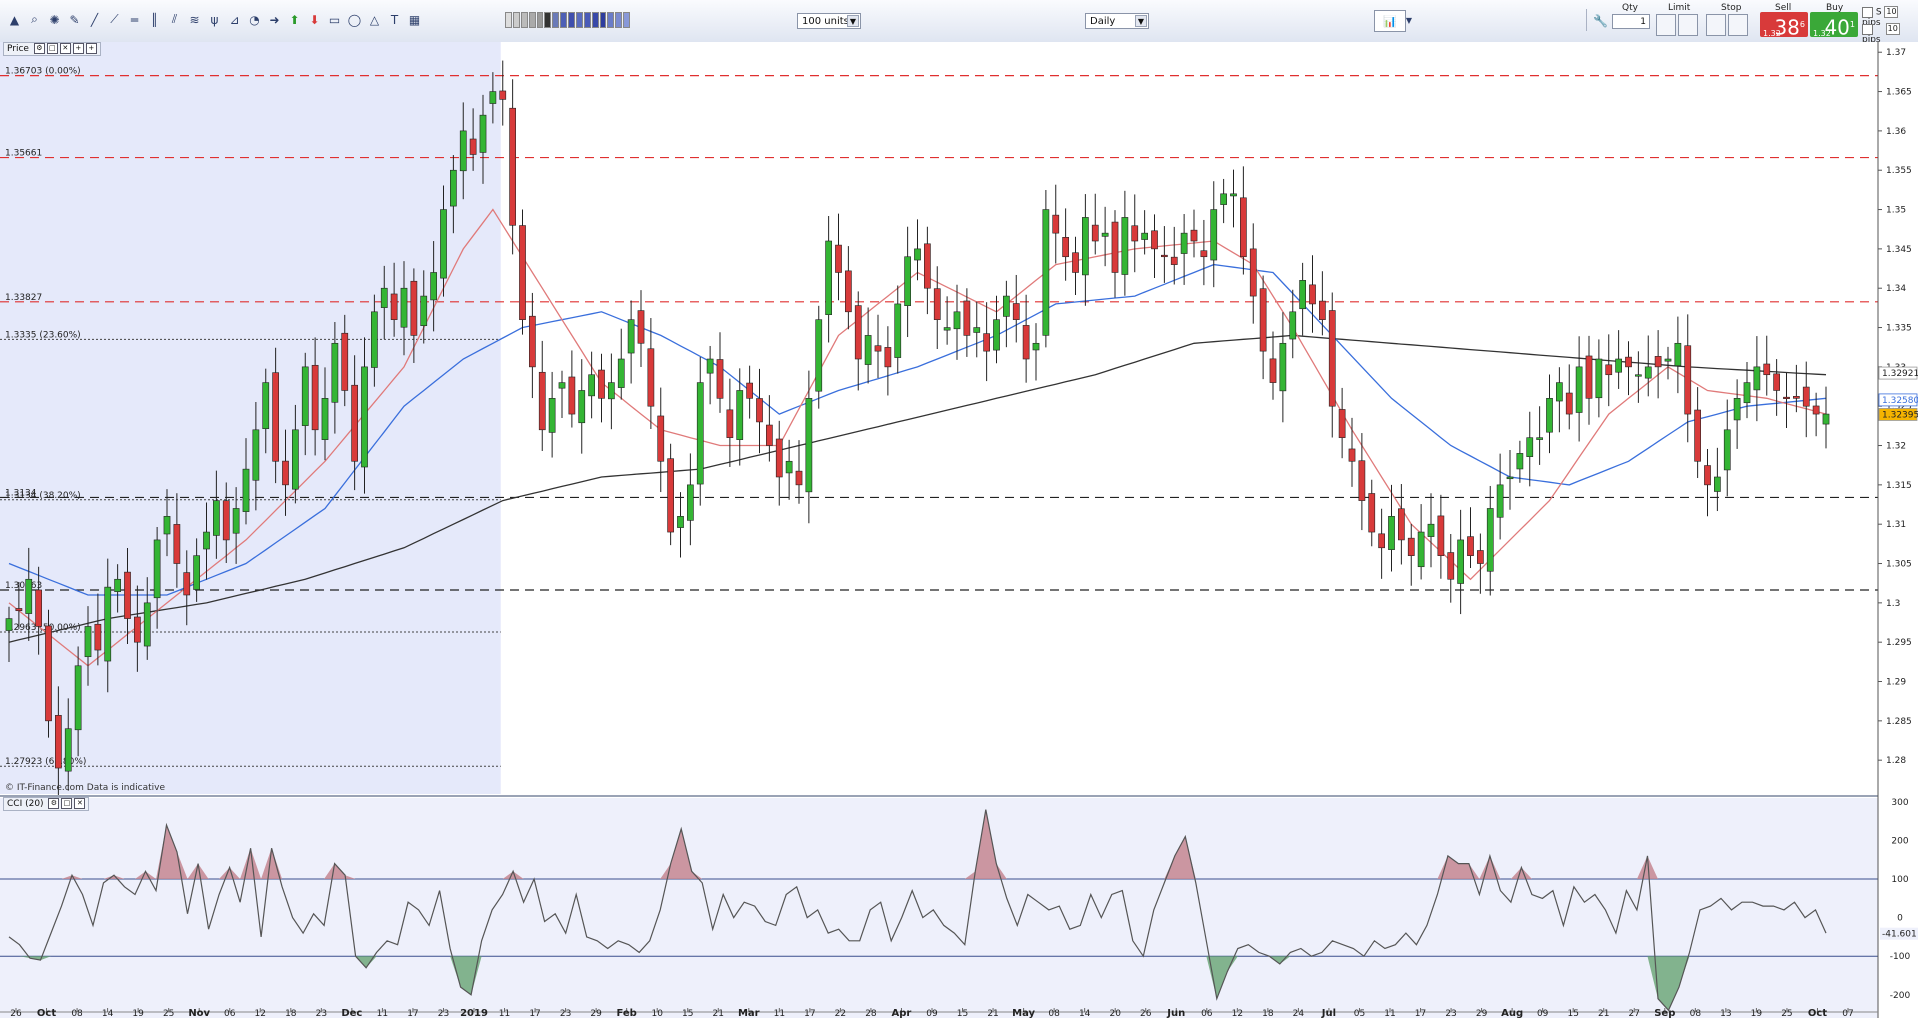  Describe the element at coordinates (194, 19) in the screenshot. I see `fib-icon: ≋` at that location.